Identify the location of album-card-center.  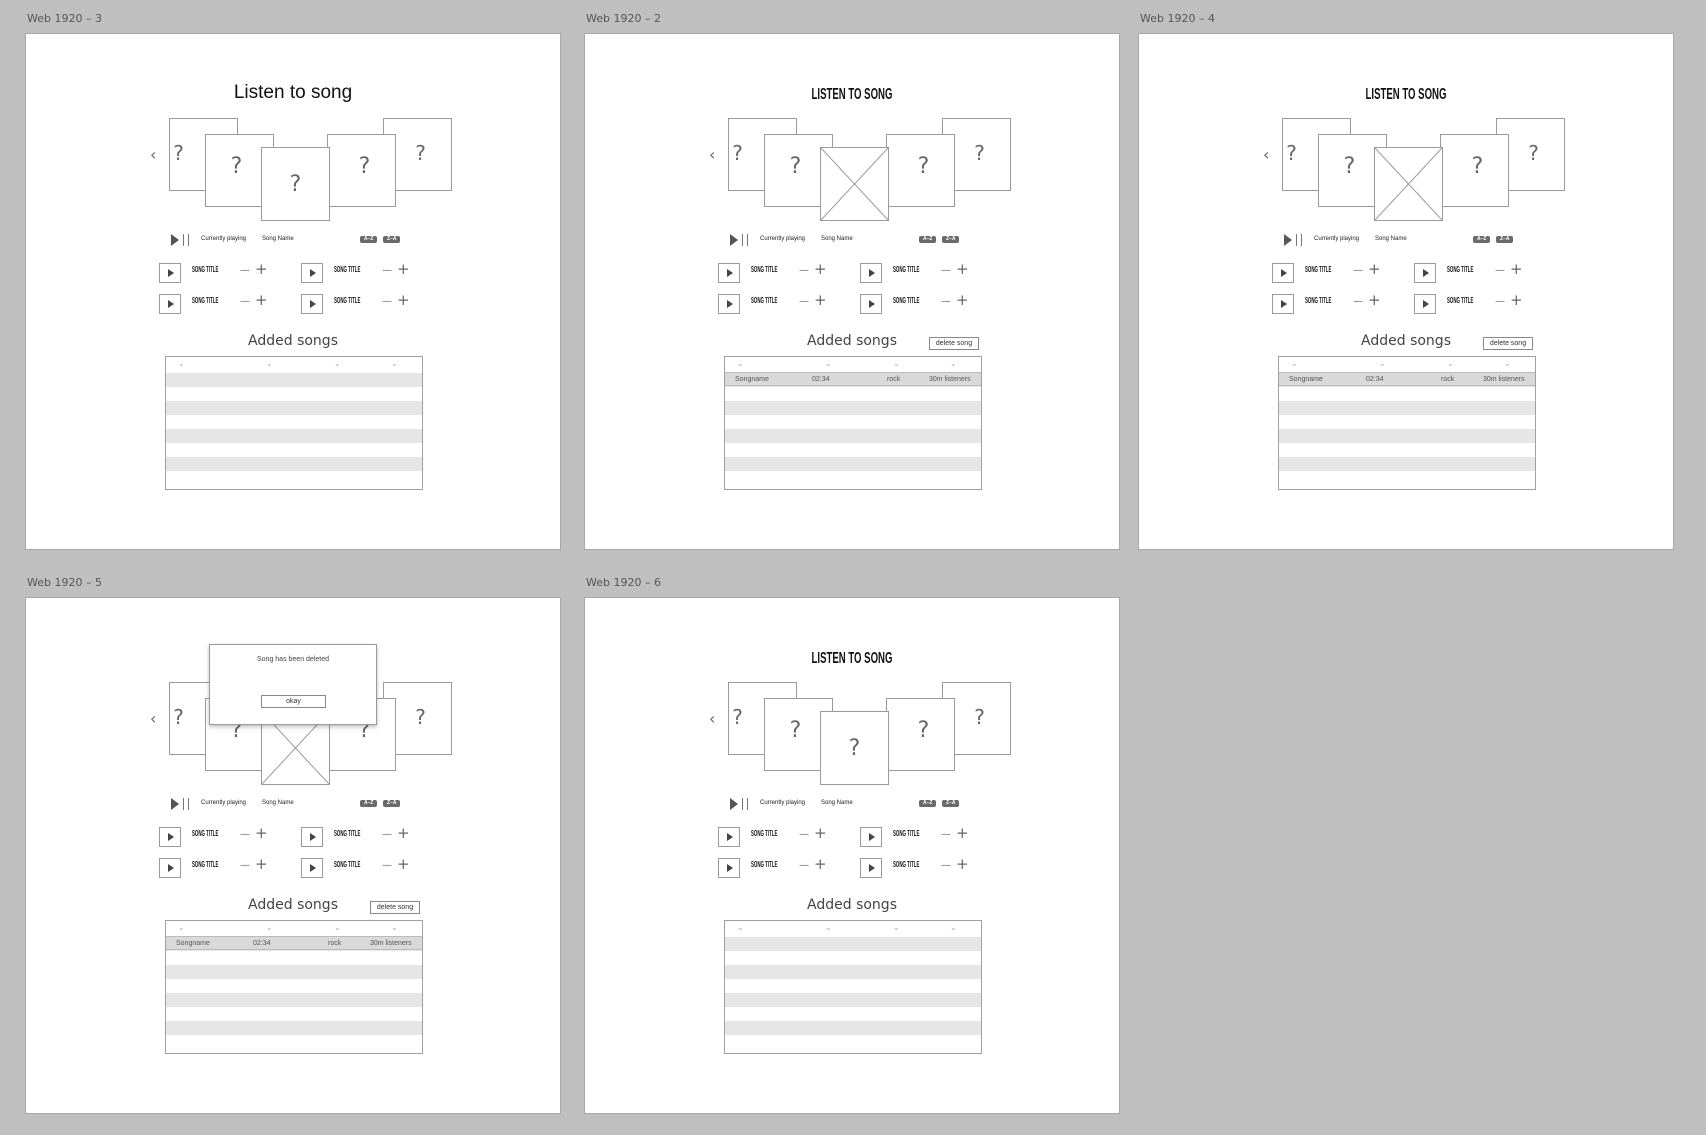
(854, 184).